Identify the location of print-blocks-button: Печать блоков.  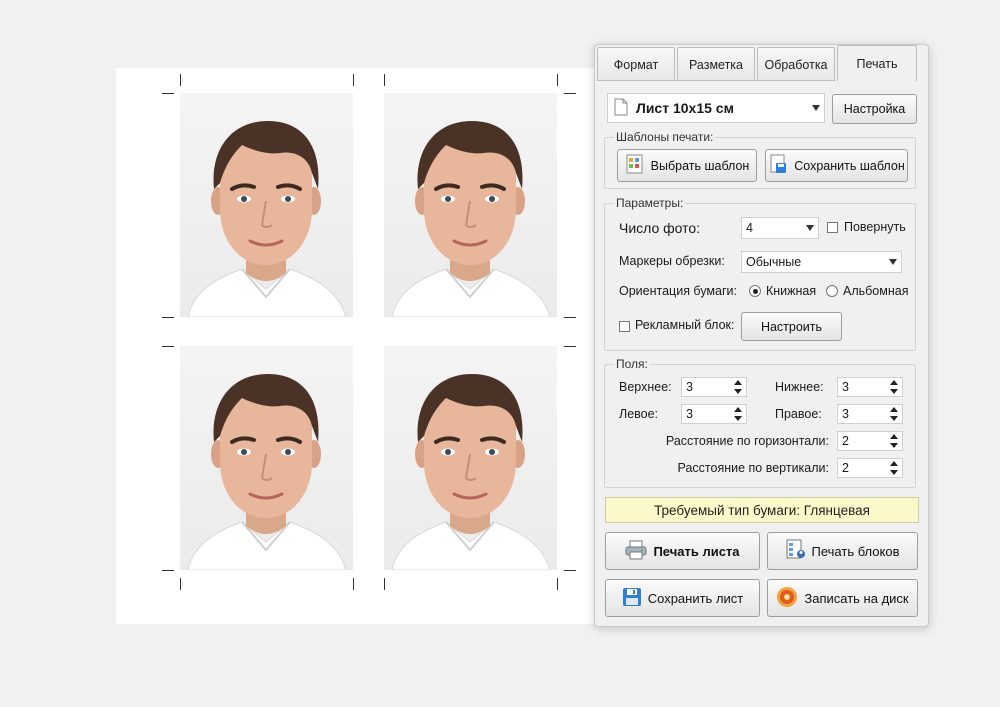
(842, 551).